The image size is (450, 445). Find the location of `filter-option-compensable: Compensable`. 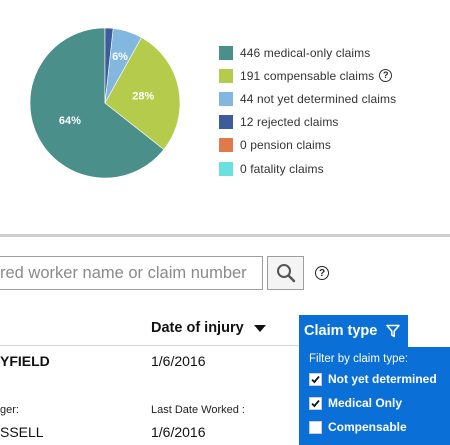

filter-option-compensable: Compensable is located at coordinates (358, 427).